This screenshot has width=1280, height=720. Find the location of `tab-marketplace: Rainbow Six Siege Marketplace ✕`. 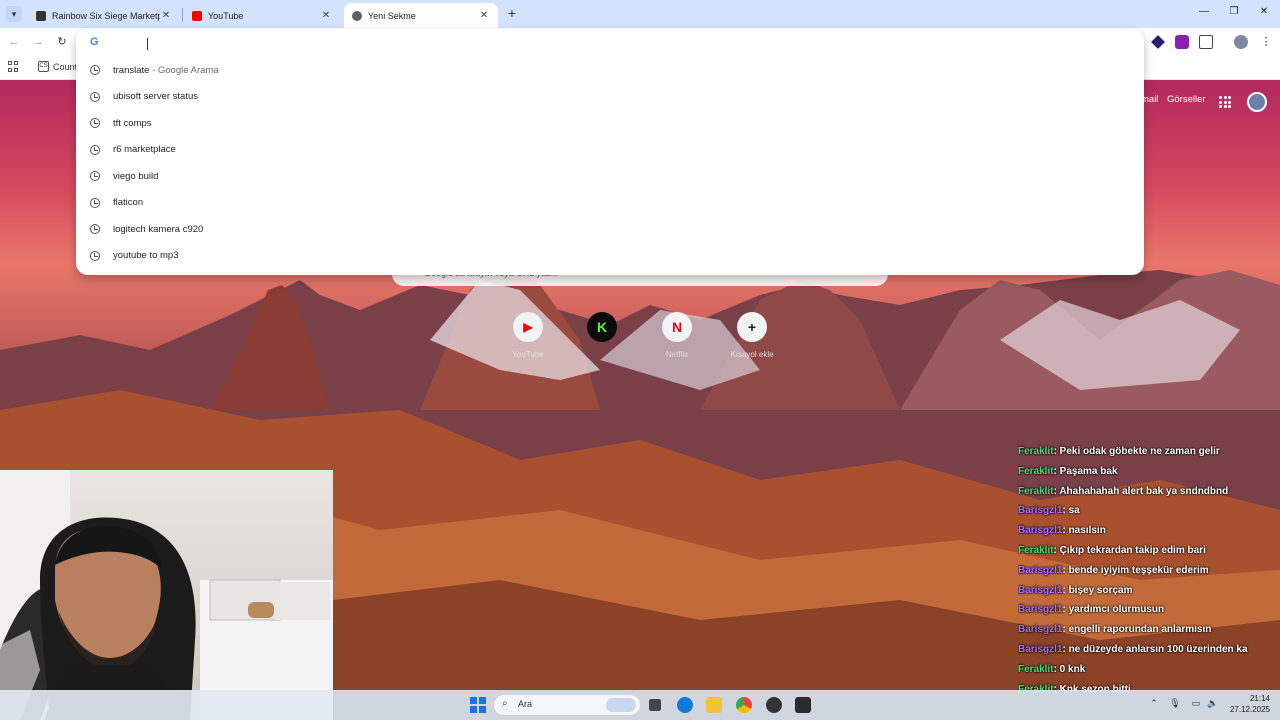

tab-marketplace: Rainbow Six Siege Marketplace ✕ is located at coordinates (104, 15).